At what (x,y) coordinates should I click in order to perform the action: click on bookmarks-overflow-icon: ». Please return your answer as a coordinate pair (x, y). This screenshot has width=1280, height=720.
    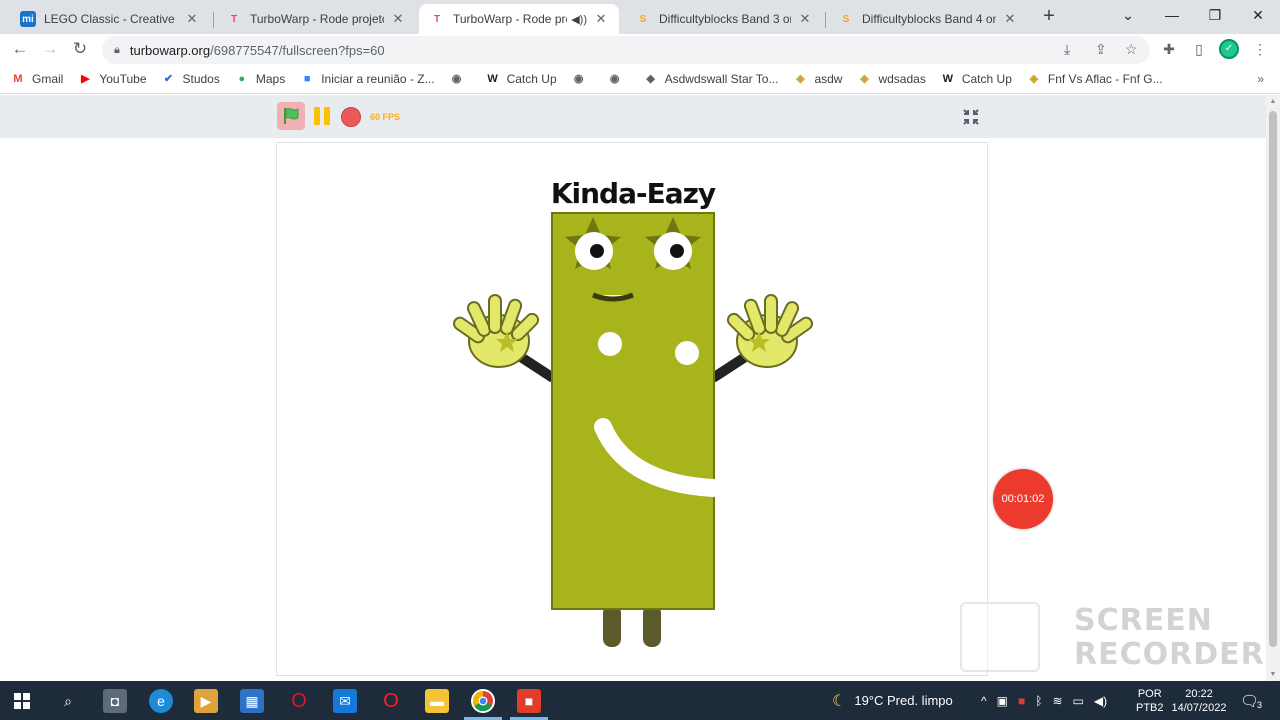
    Looking at the image, I should click on (1260, 79).